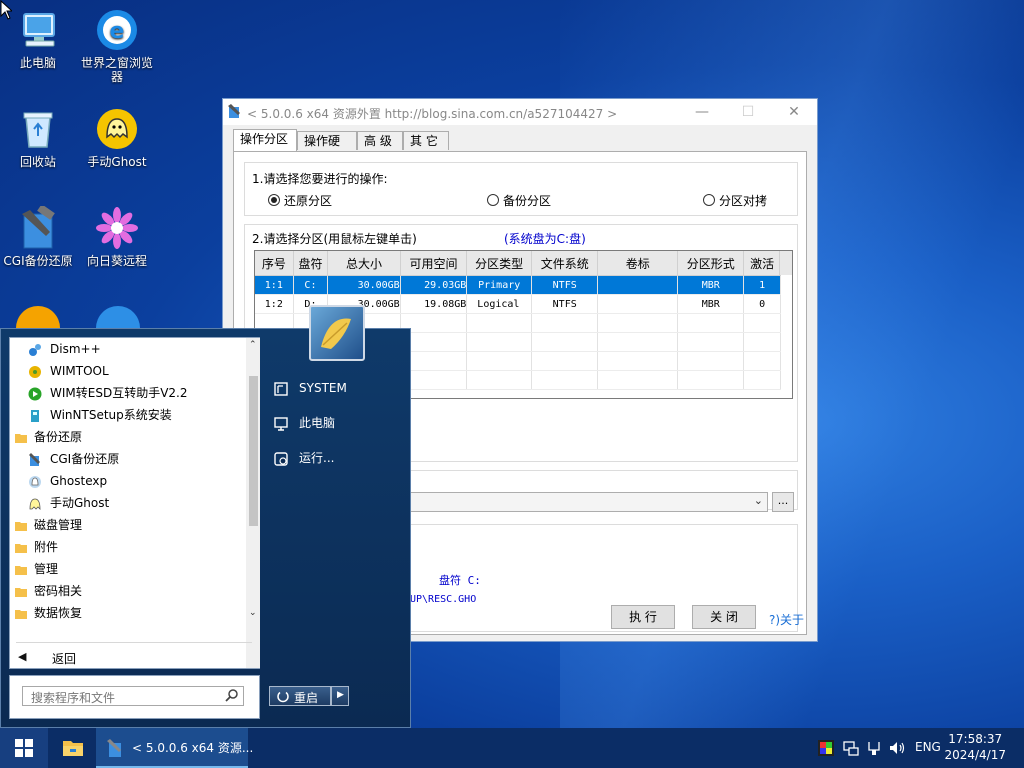  I want to click on browser-icon: e, so click(117, 30).